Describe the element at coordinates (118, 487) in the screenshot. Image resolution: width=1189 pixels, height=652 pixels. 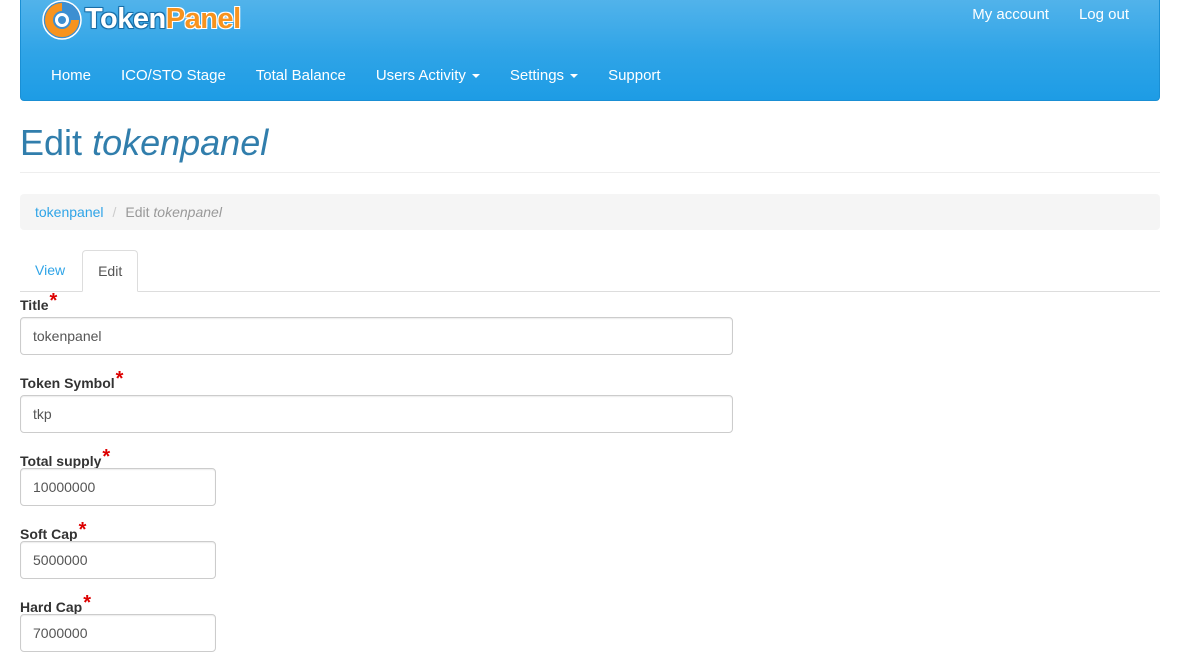
I see `total-supply-input` at that location.